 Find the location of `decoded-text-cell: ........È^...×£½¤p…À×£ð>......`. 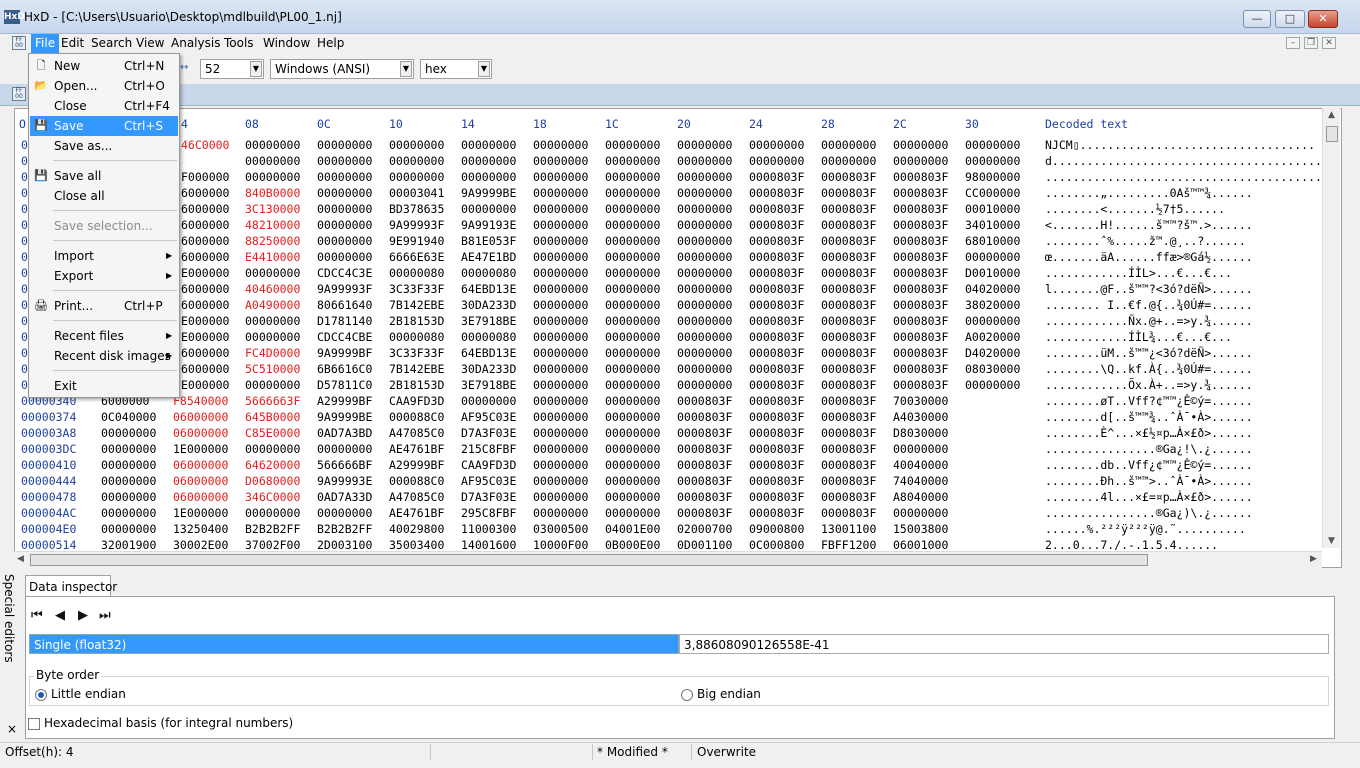

decoded-text-cell: ........È^...×£½¤p…À×£ð>...... is located at coordinates (1149, 433).